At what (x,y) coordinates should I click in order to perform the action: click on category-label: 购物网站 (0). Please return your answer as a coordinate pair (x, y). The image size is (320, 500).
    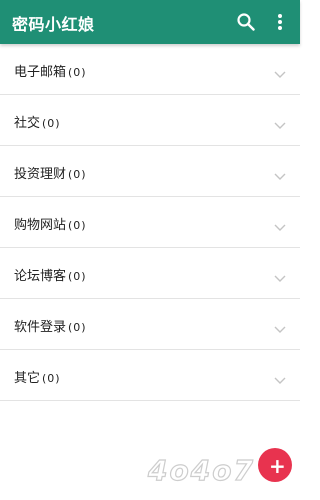
    Looking at the image, I should click on (50, 223).